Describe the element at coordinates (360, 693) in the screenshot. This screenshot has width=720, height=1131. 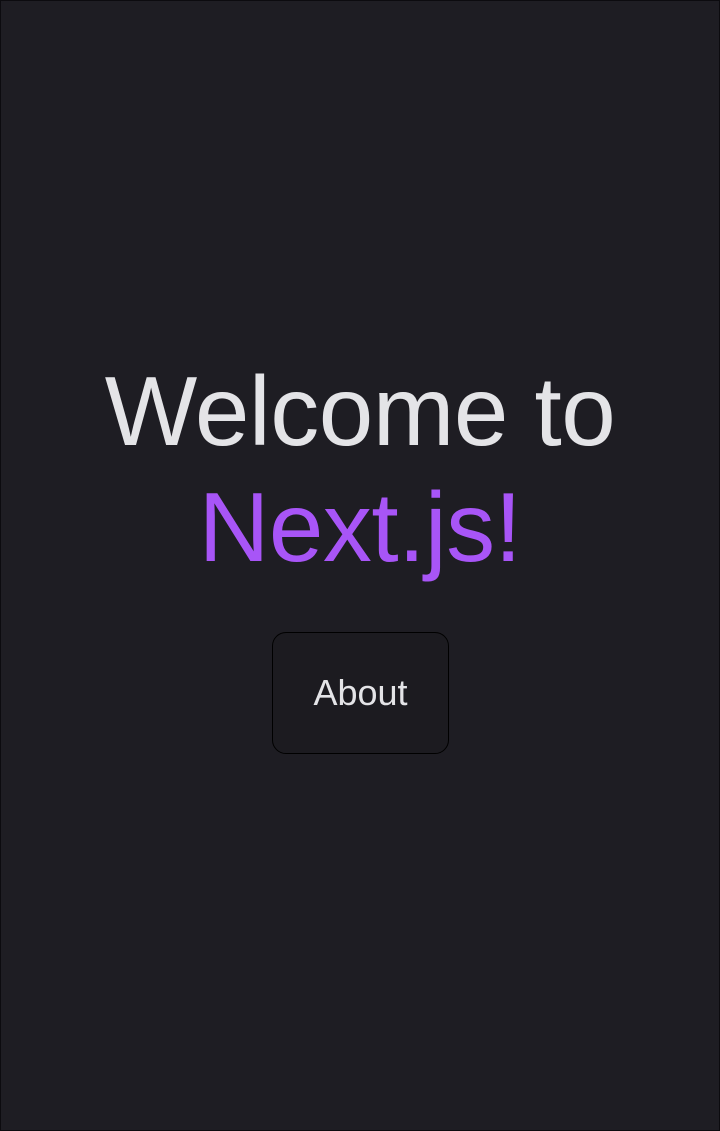
I see `about-button: About` at that location.